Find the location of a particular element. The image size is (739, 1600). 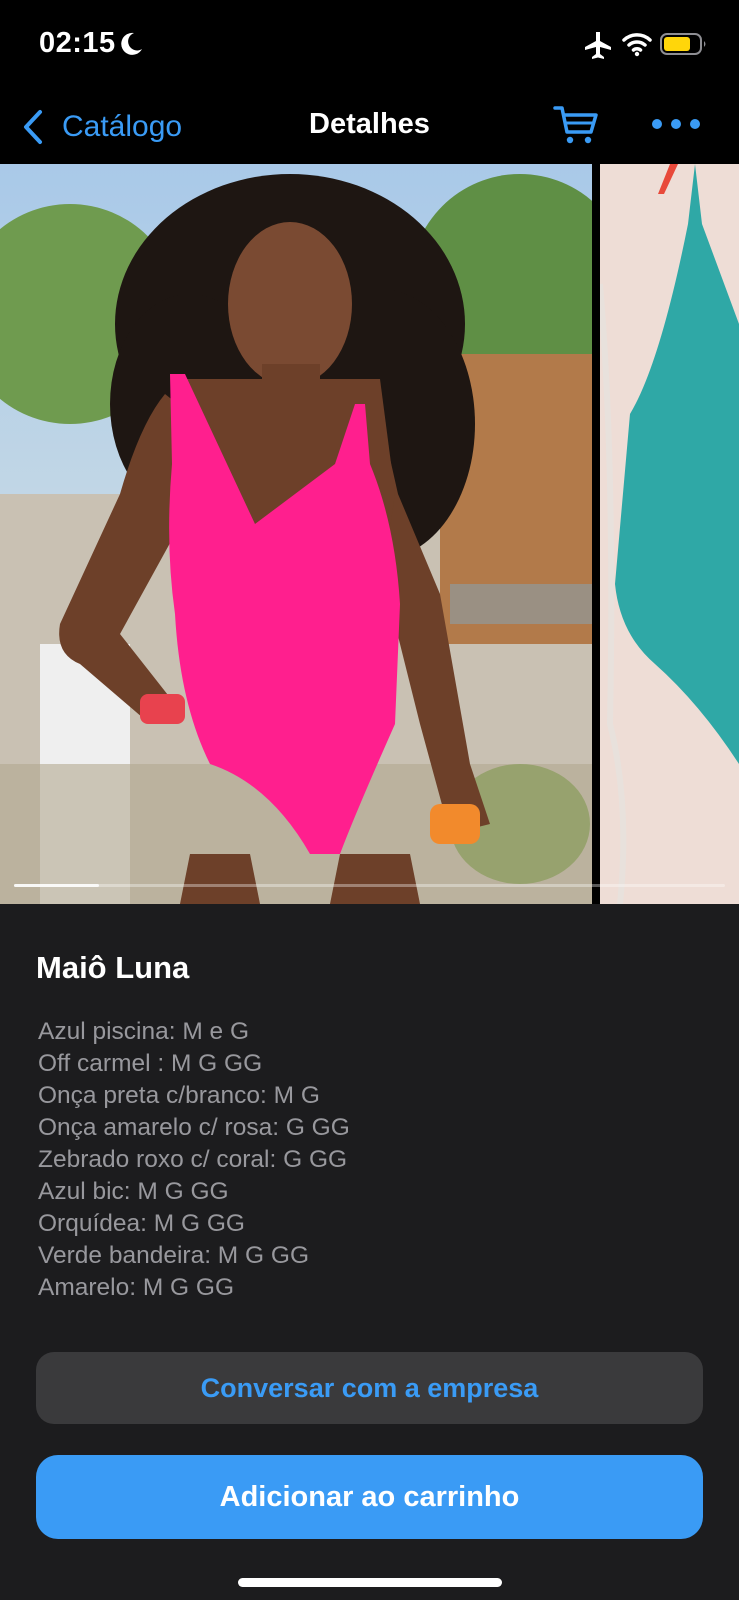

more-button is located at coordinates (676, 124).